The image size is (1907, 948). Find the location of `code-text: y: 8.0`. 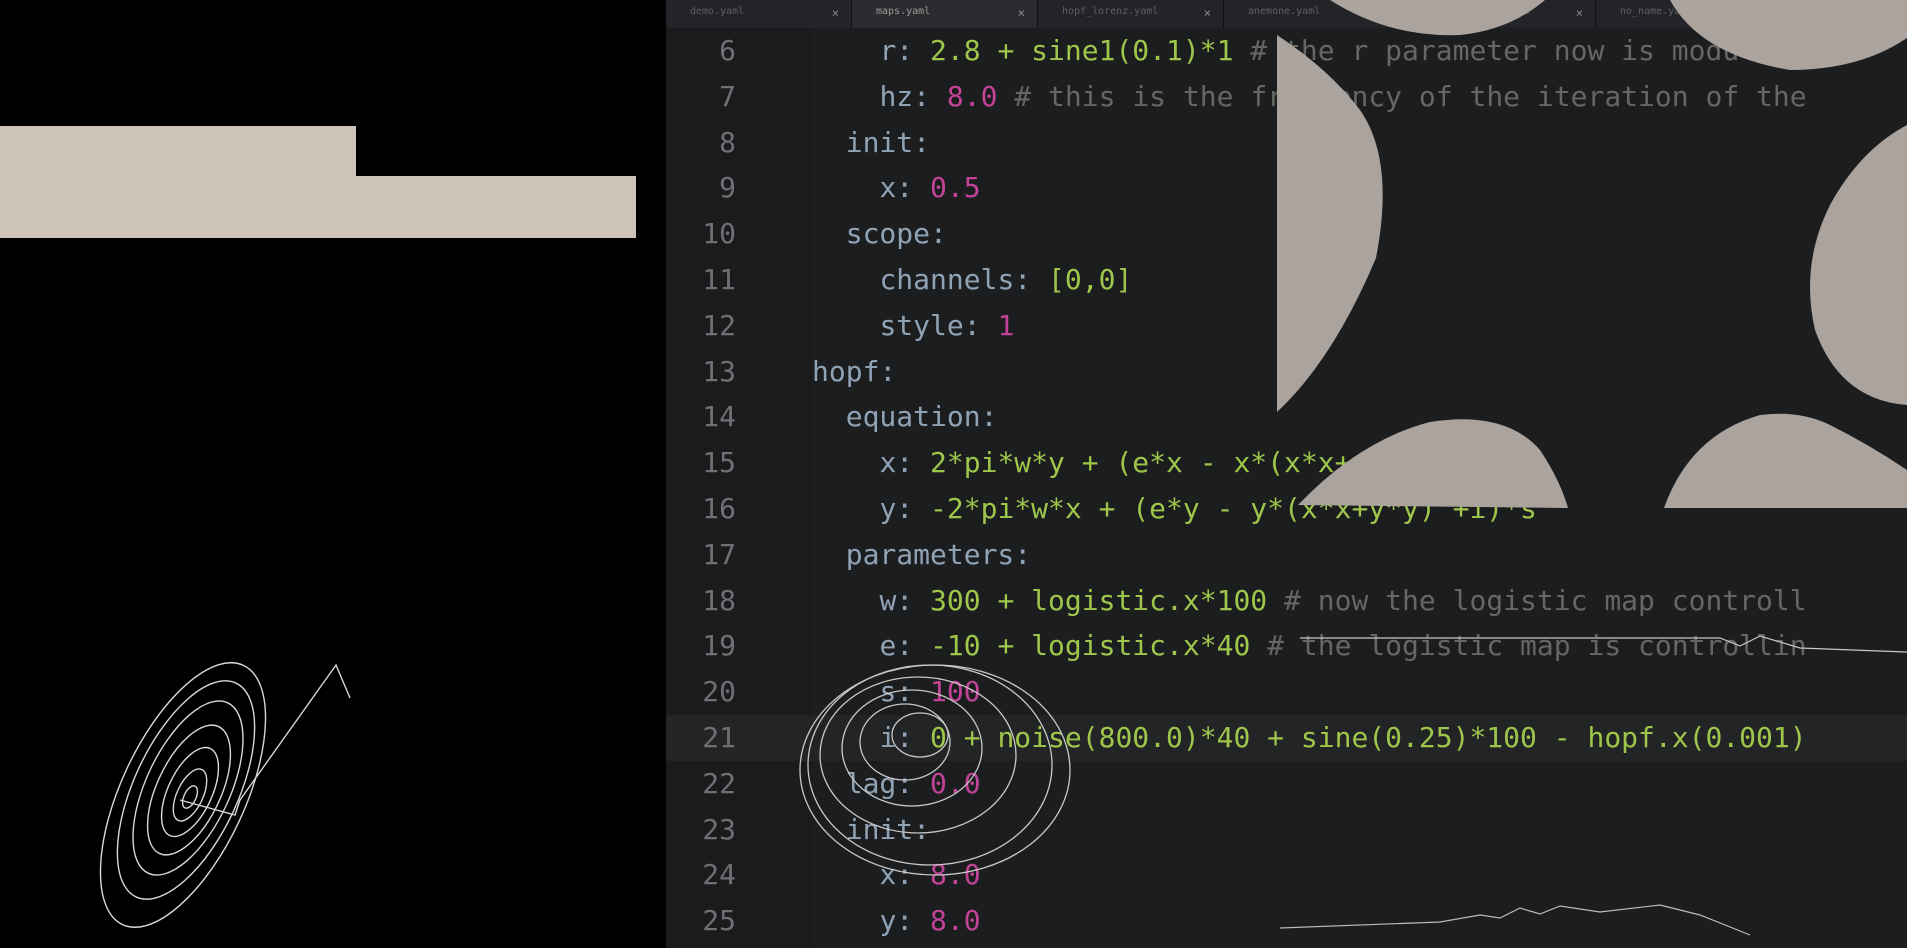

code-text: y: 8.0 is located at coordinates (896, 921).